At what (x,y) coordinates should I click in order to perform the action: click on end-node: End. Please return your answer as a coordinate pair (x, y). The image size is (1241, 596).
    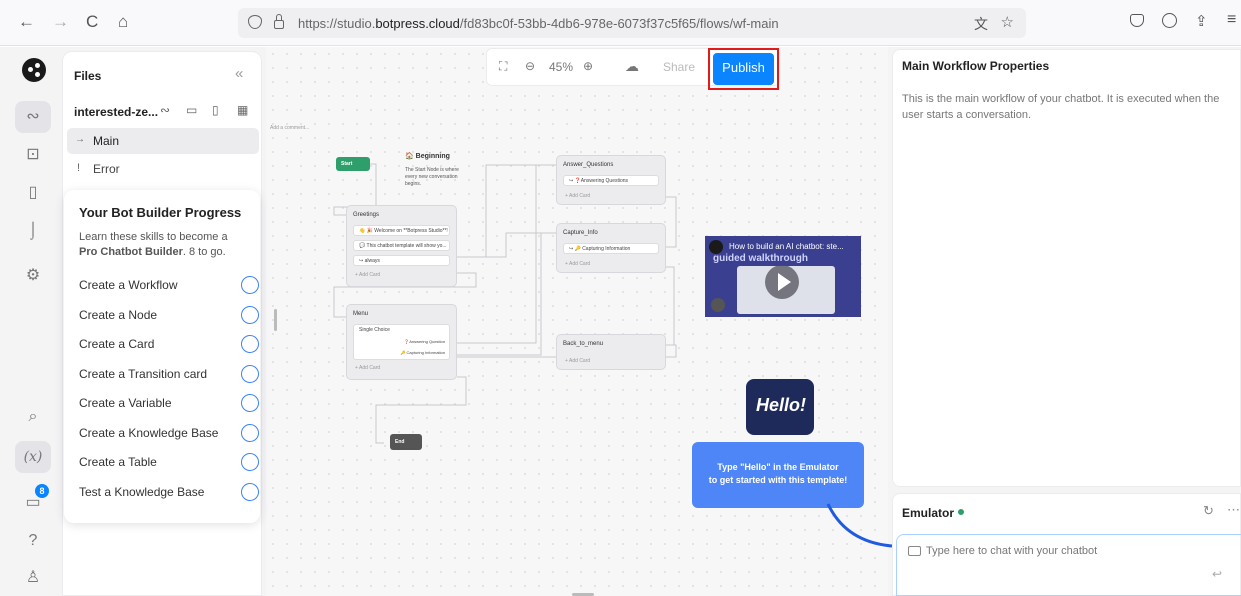
    Looking at the image, I should click on (406, 442).